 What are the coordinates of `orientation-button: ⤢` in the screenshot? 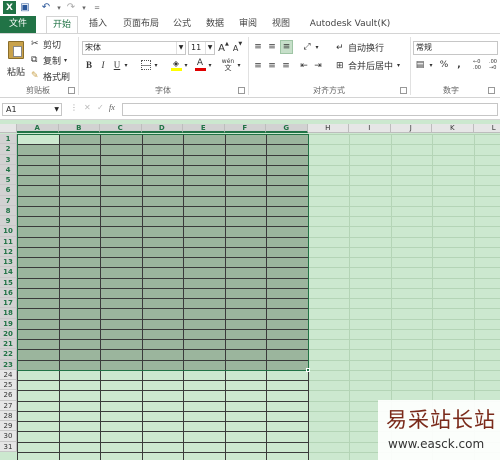 It's located at (307, 47).